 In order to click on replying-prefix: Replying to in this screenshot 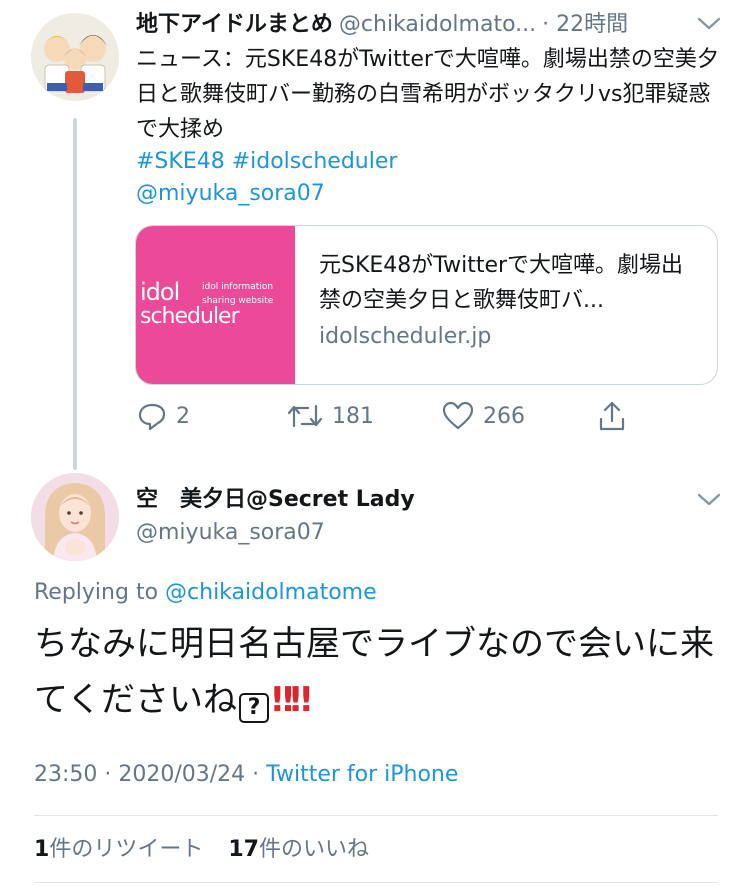, I will do `click(96, 592)`.